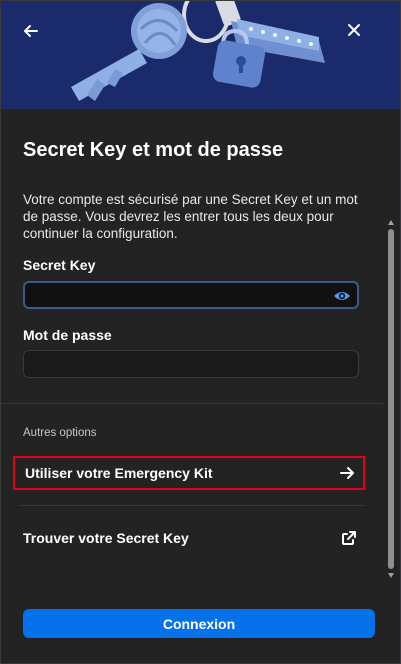  I want to click on connect-button: Connexion, so click(199, 623).